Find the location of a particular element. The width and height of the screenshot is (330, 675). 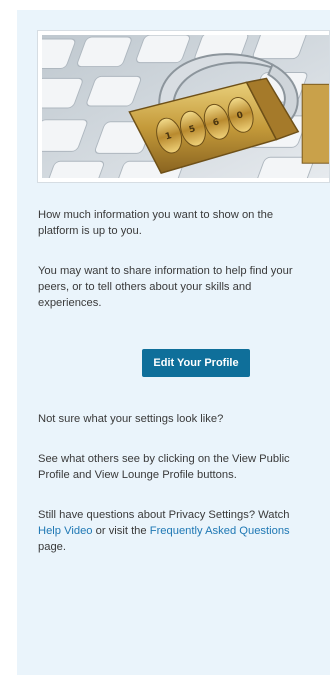

share-line: experiences. is located at coordinates (70, 303).